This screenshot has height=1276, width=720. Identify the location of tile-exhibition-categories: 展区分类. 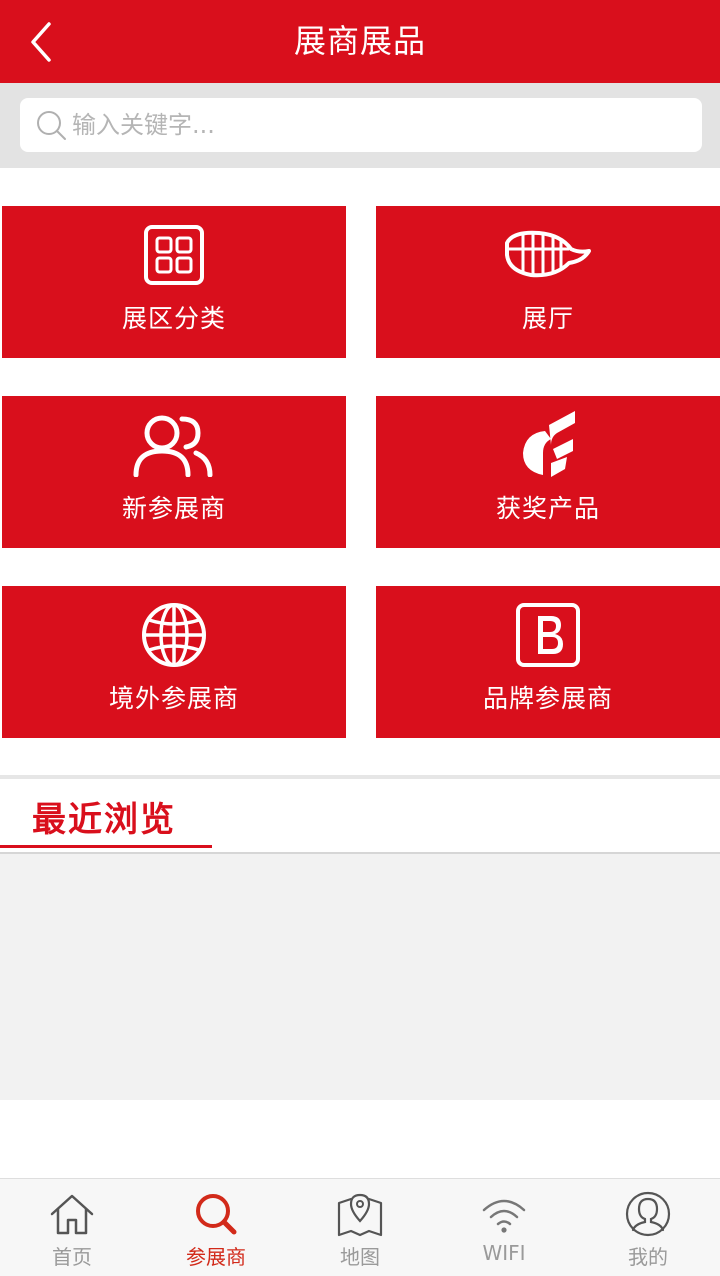
(174, 282).